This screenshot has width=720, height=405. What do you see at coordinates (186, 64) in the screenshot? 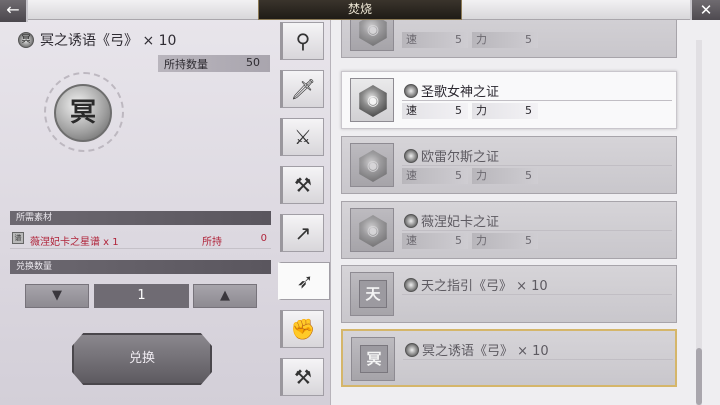
I see `owned-label: 所持数量` at bounding box center [186, 64].